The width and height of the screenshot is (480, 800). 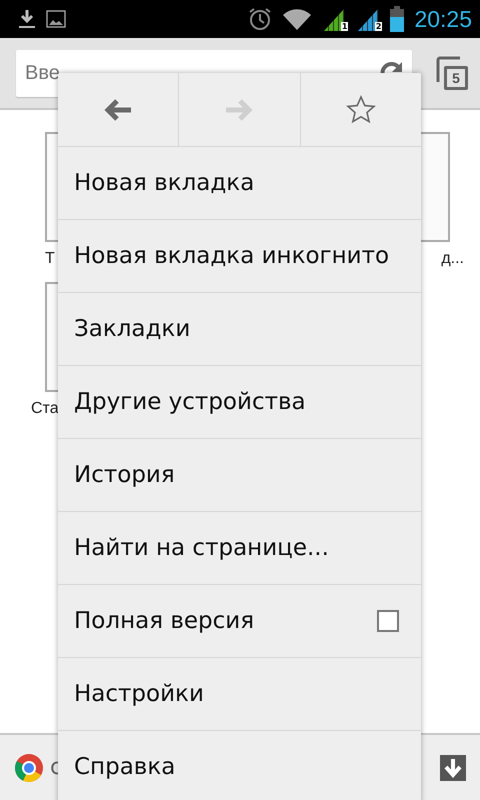 What do you see at coordinates (260, 19) in the screenshot?
I see `alarm-icon` at bounding box center [260, 19].